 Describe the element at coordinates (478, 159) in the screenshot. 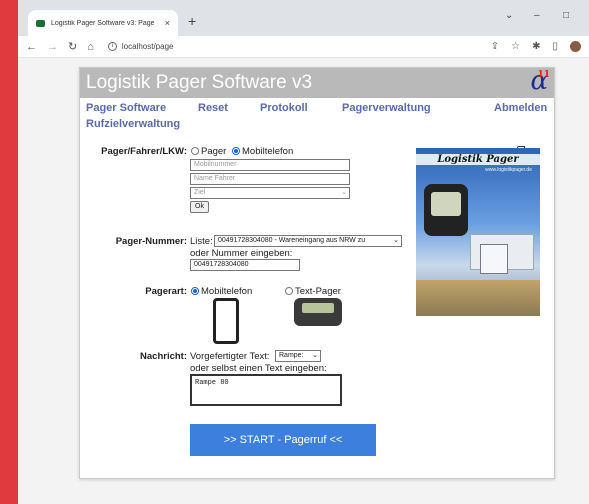

I see `promo-title: Logistik Pager` at that location.